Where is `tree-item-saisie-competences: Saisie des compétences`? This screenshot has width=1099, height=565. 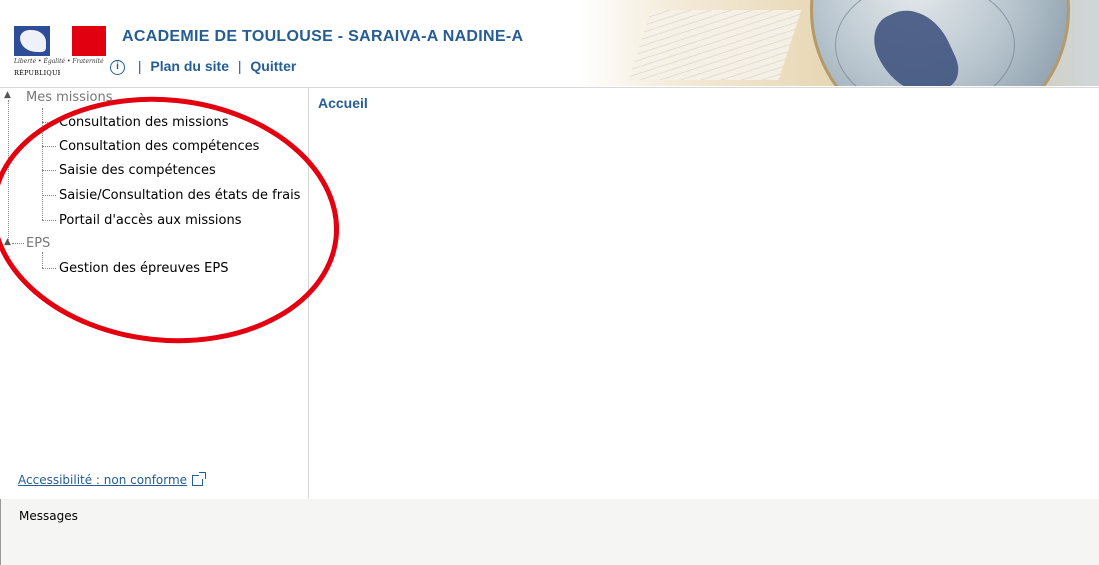
tree-item-saisie-competences: Saisie des compétences is located at coordinates (137, 170).